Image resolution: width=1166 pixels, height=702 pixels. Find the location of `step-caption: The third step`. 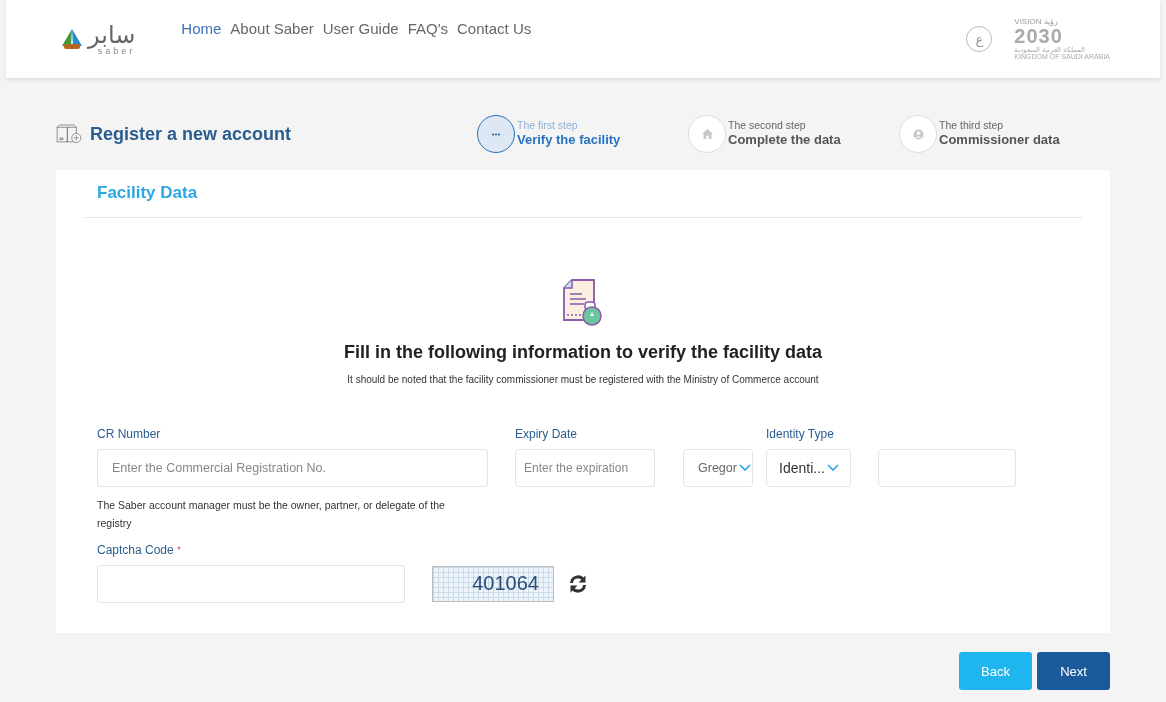

step-caption: The third step is located at coordinates (972, 126).